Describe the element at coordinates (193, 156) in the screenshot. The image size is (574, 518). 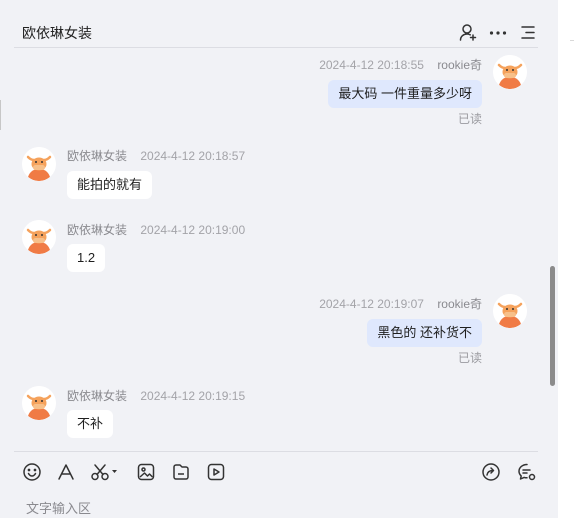
I see `message-time: 2024-4-12 20:18:57` at that location.